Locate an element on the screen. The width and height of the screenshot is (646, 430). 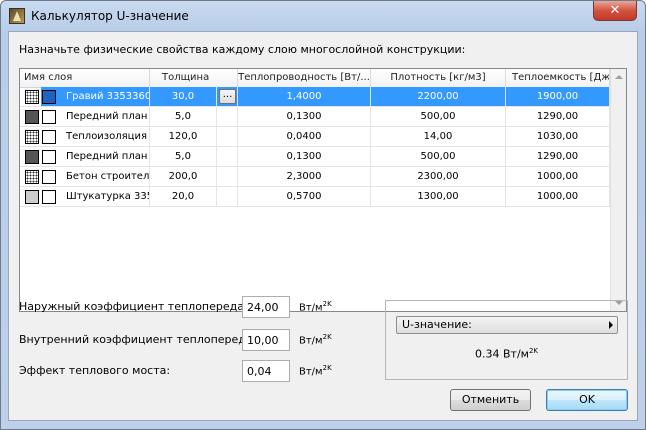
conductivity-cell: 1,4000 is located at coordinates (304, 97).